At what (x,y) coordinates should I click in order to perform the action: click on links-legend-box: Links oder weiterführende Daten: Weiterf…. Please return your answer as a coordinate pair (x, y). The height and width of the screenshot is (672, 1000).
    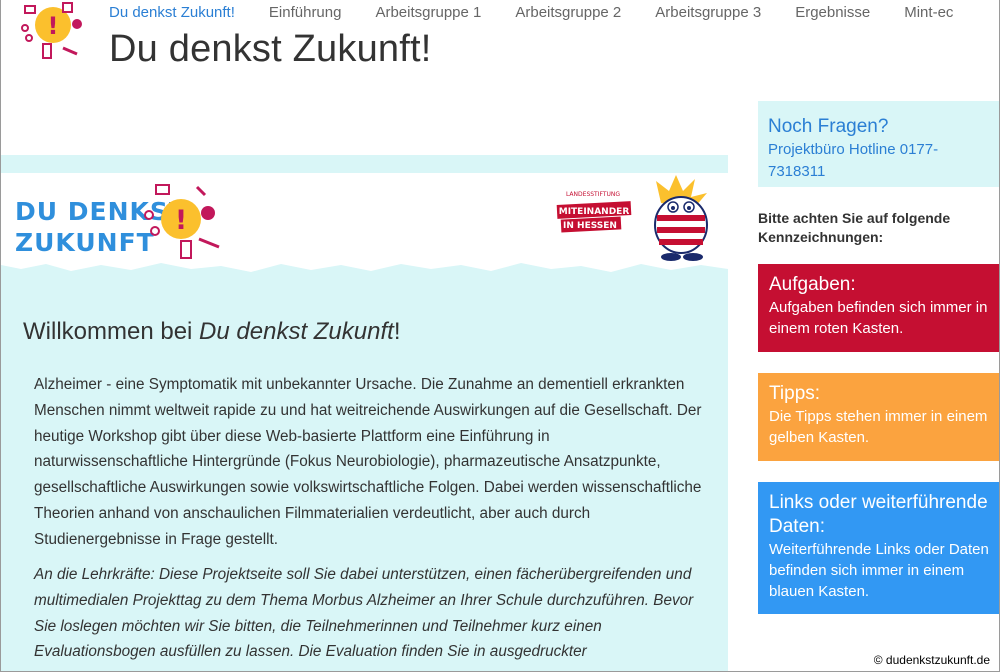
    Looking at the image, I should click on (878, 548).